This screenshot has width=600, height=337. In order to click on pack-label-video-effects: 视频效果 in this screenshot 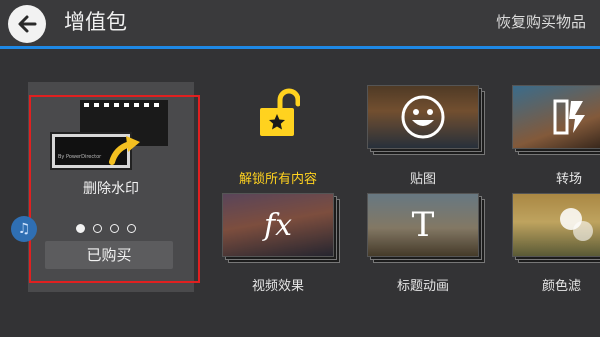, I will do `click(277, 286)`.